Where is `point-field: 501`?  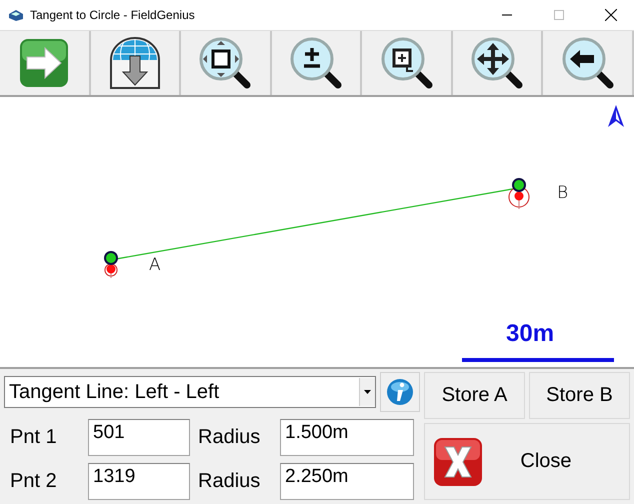 point-field: 501 is located at coordinates (139, 437).